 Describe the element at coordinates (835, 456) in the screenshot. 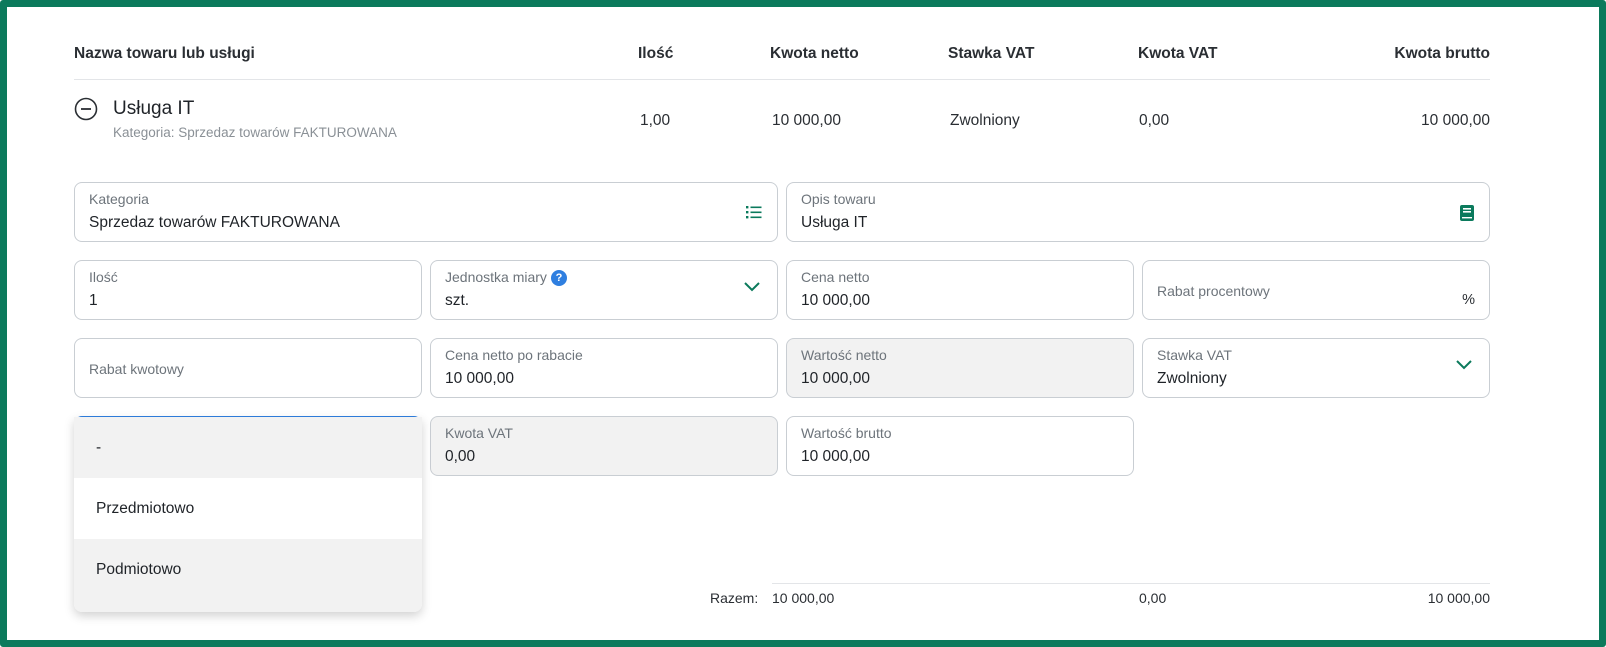

I see `wartosc-brutto-value: 10 000,00` at that location.